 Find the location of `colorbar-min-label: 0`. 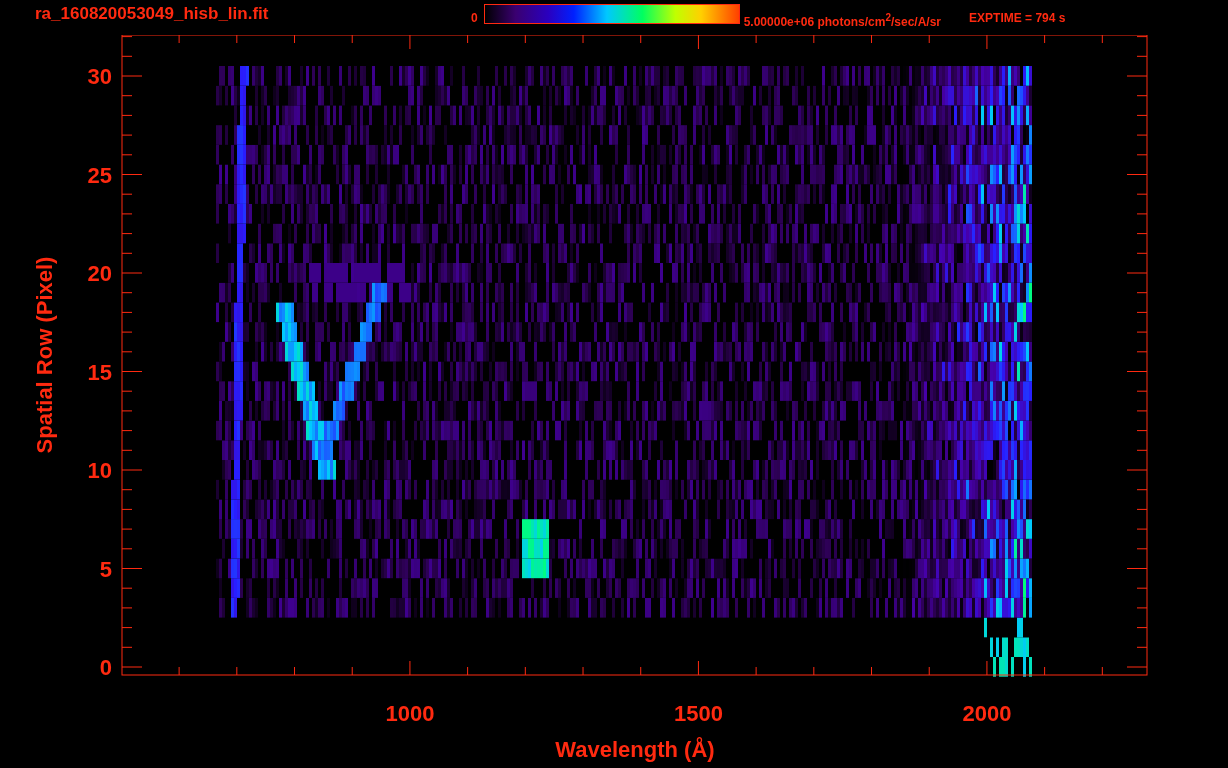

colorbar-min-label: 0 is located at coordinates (474, 18).